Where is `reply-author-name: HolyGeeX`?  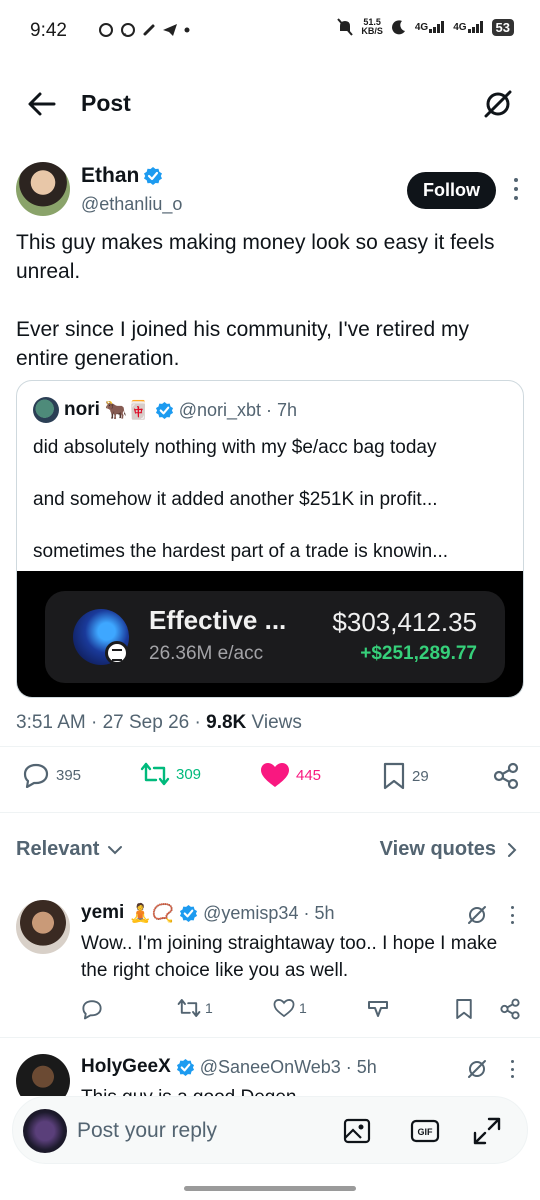
reply-author-name: HolyGeeX is located at coordinates (126, 1067).